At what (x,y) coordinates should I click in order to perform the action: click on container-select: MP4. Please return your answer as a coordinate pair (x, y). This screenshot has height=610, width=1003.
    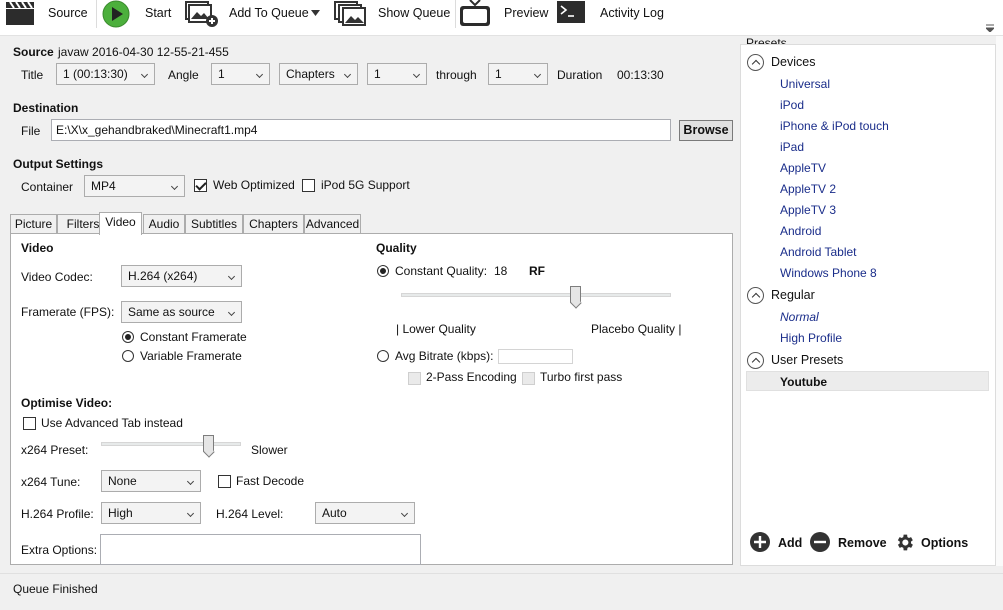
    Looking at the image, I should click on (134, 186).